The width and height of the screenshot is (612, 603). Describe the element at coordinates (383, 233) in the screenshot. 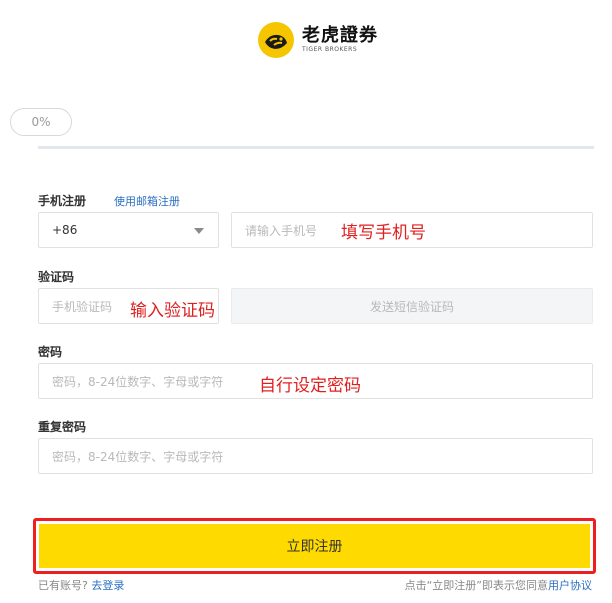

I see `phone-annotation: 填写手机号` at that location.